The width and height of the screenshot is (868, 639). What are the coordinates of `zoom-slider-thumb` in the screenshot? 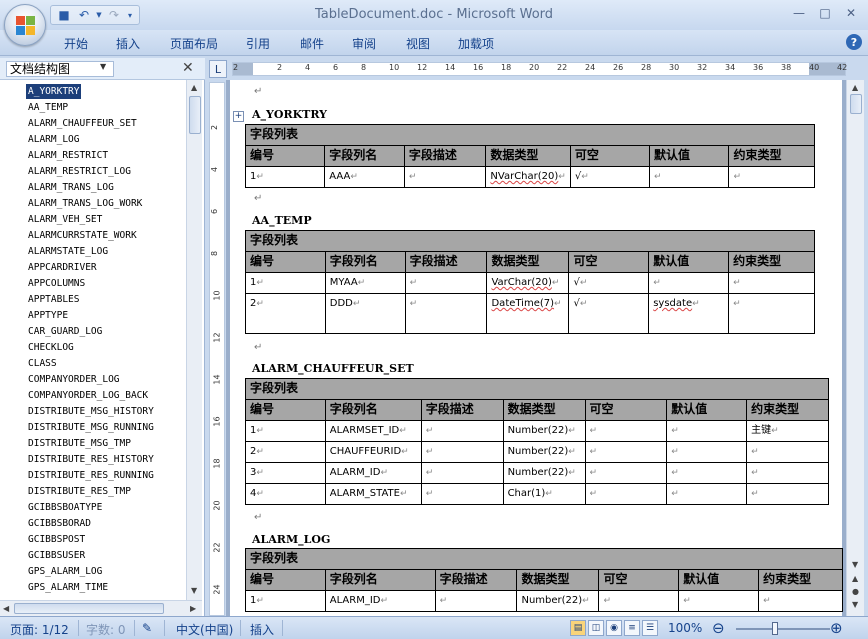 It's located at (775, 628).